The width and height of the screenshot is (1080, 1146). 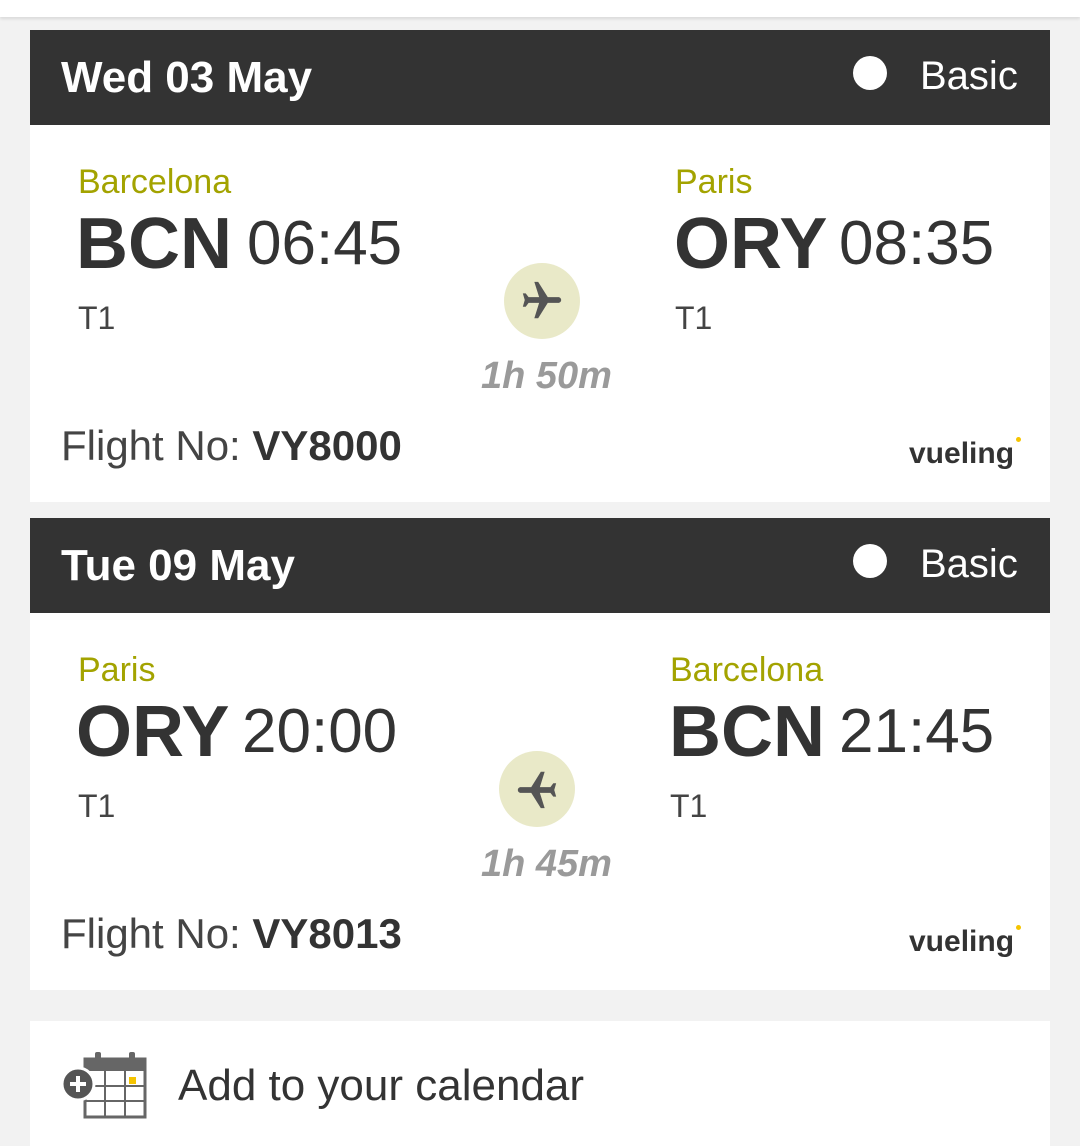 What do you see at coordinates (117, 670) in the screenshot?
I see `origin-city: Paris` at bounding box center [117, 670].